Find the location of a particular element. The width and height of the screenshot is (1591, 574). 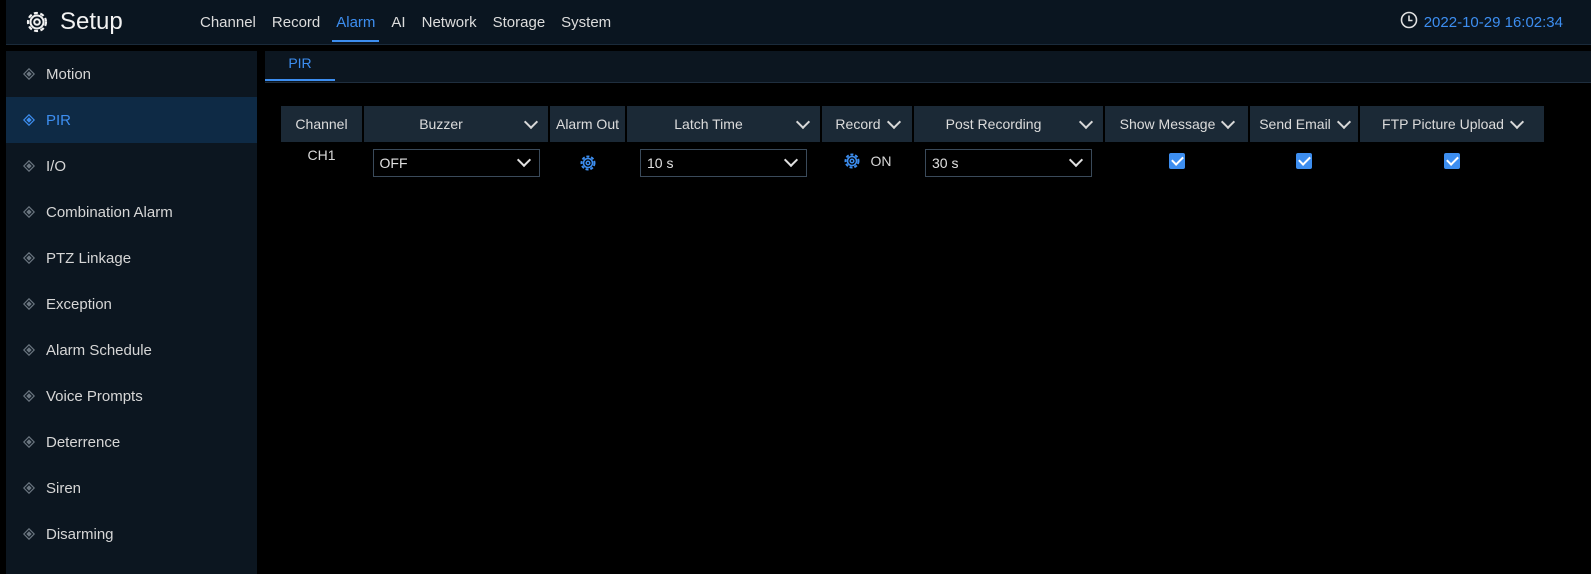

column-header-post-recording: Post Recording is located at coordinates (1008, 124).